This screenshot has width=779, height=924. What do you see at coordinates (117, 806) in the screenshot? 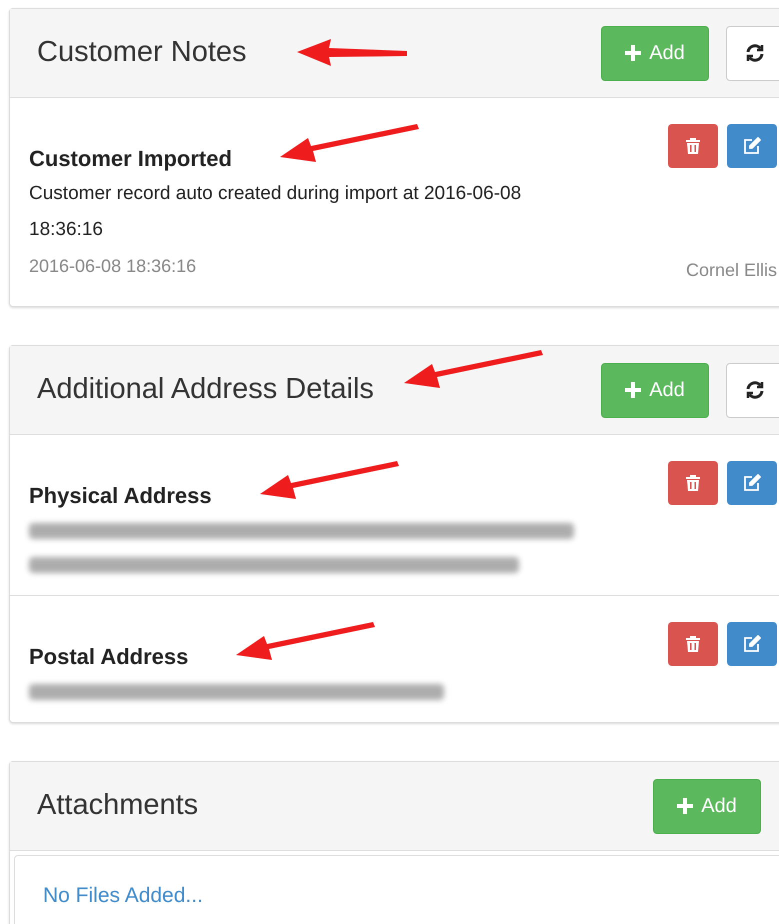
I see `panel-title: Attachments` at bounding box center [117, 806].